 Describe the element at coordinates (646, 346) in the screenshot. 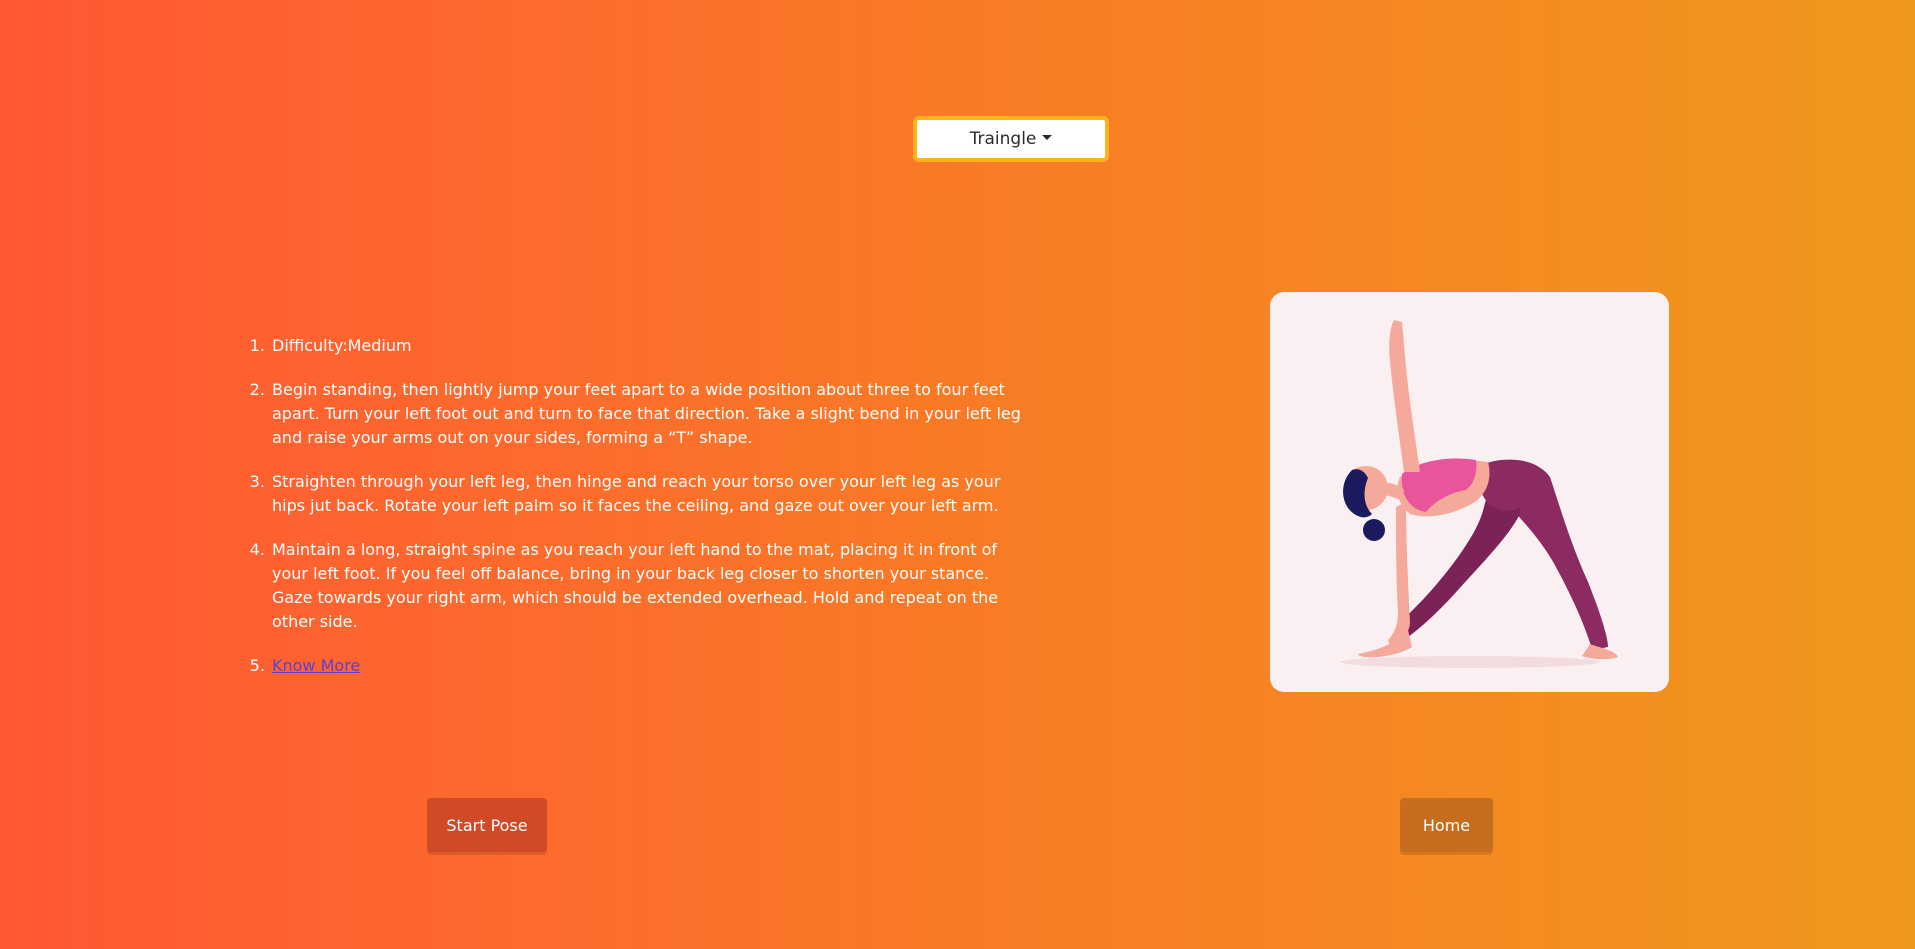

I see `list-item: Difficulty:Medium` at that location.